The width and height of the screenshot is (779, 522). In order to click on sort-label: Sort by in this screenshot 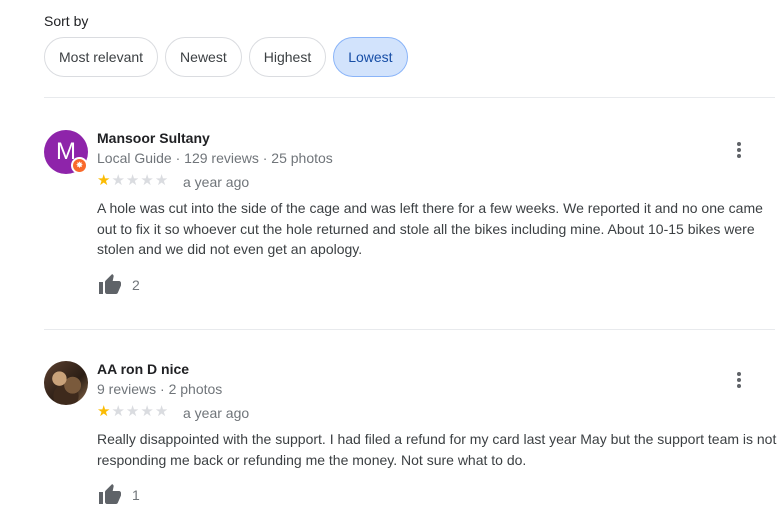, I will do `click(66, 21)`.